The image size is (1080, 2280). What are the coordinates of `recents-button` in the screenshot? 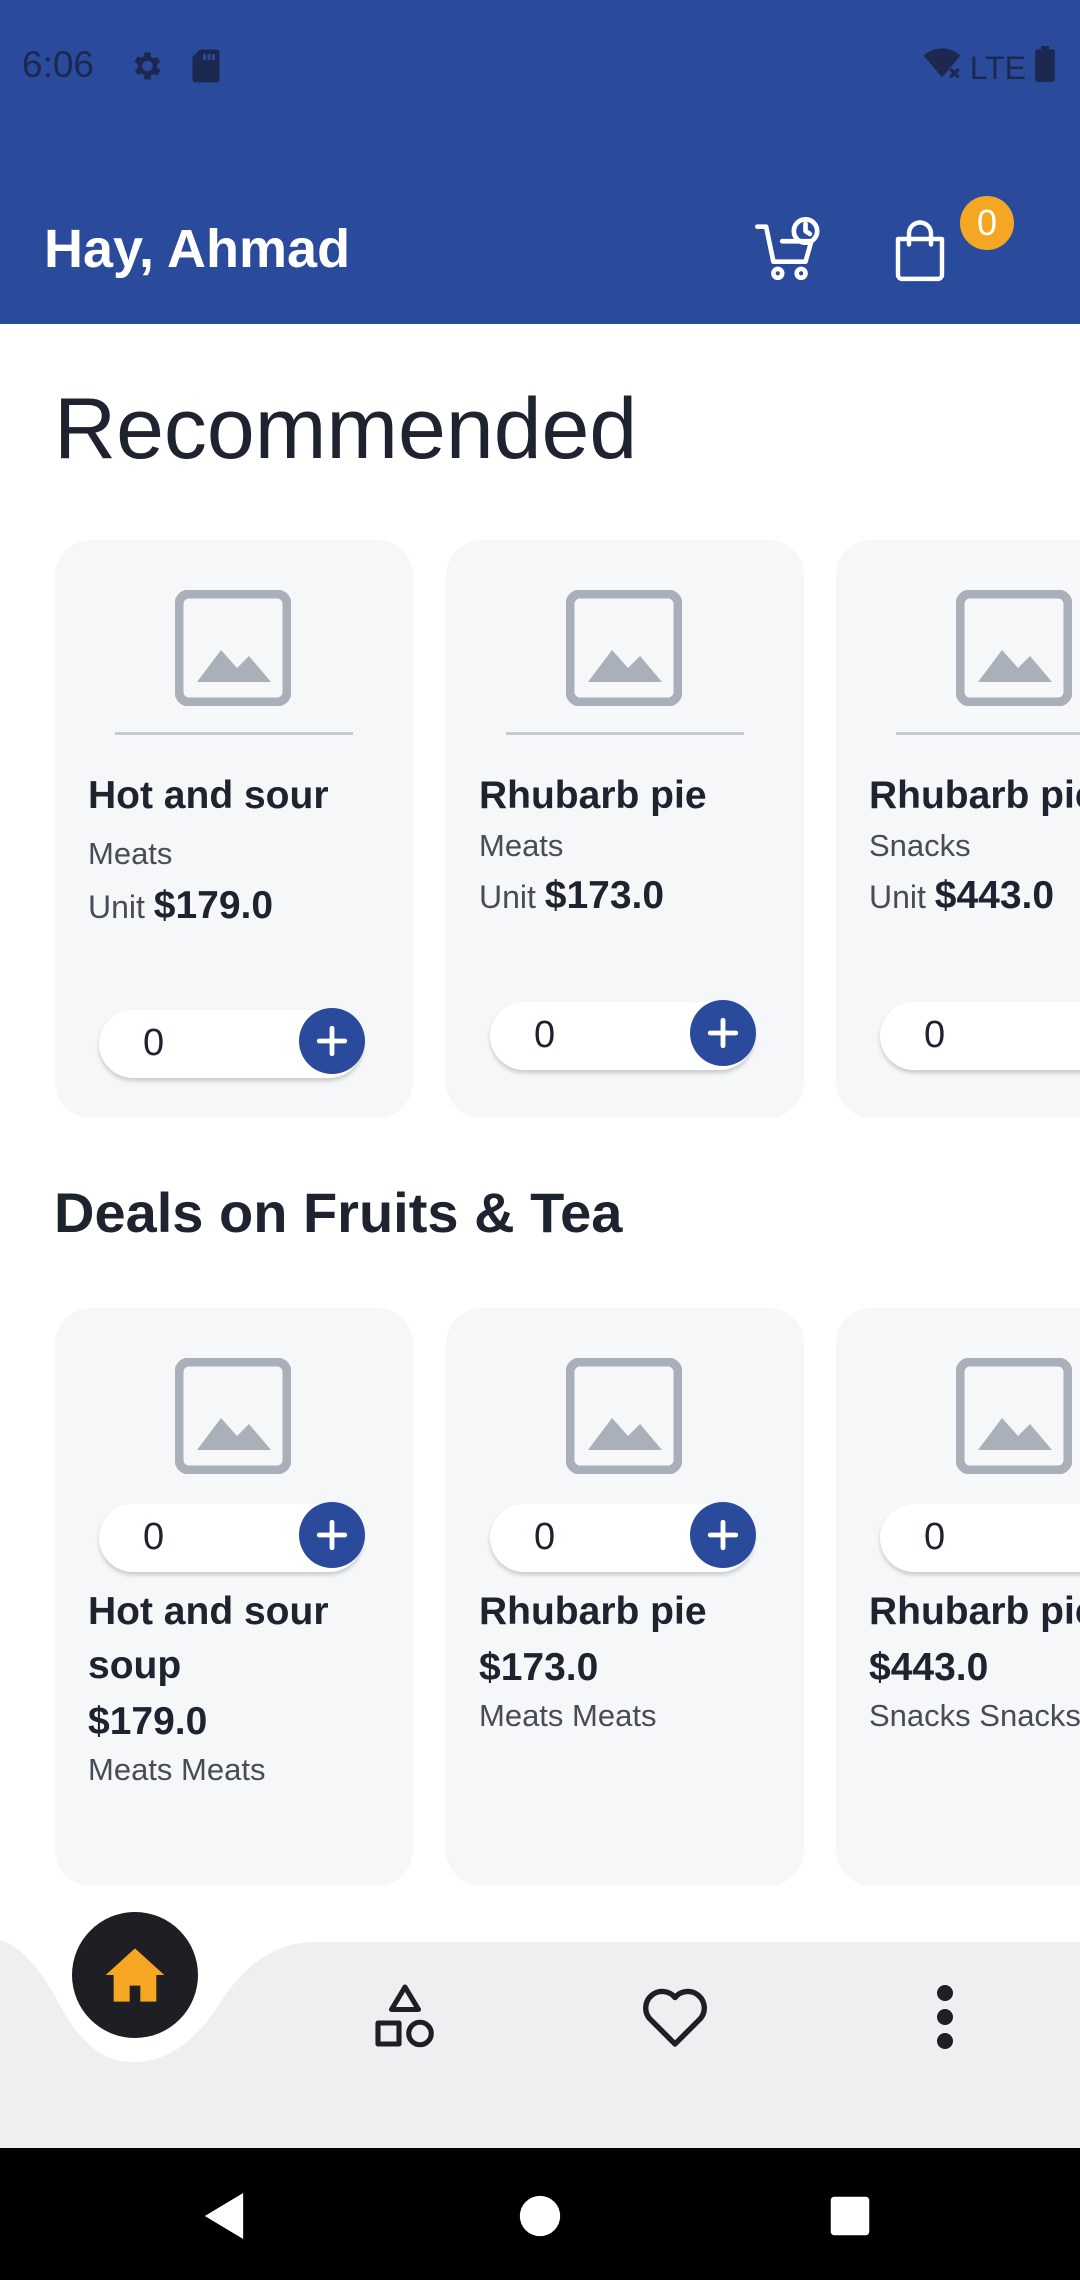 It's located at (850, 2216).